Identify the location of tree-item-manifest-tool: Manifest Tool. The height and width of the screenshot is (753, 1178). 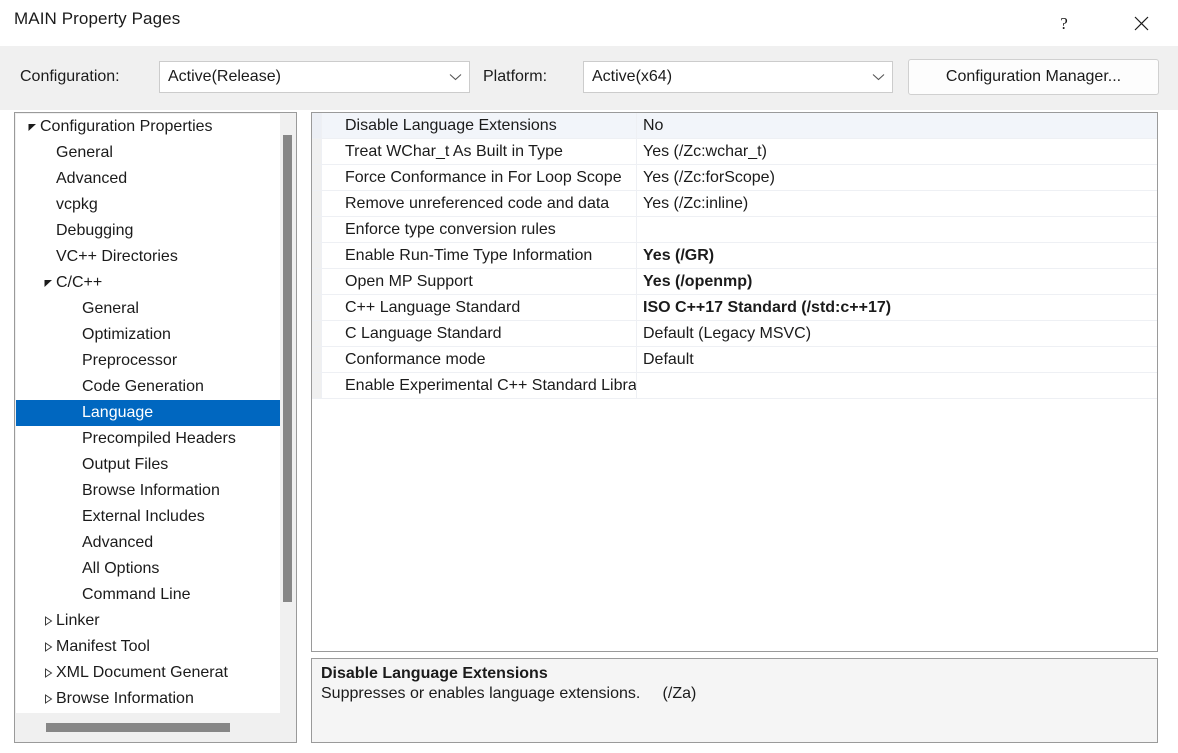
(149, 647).